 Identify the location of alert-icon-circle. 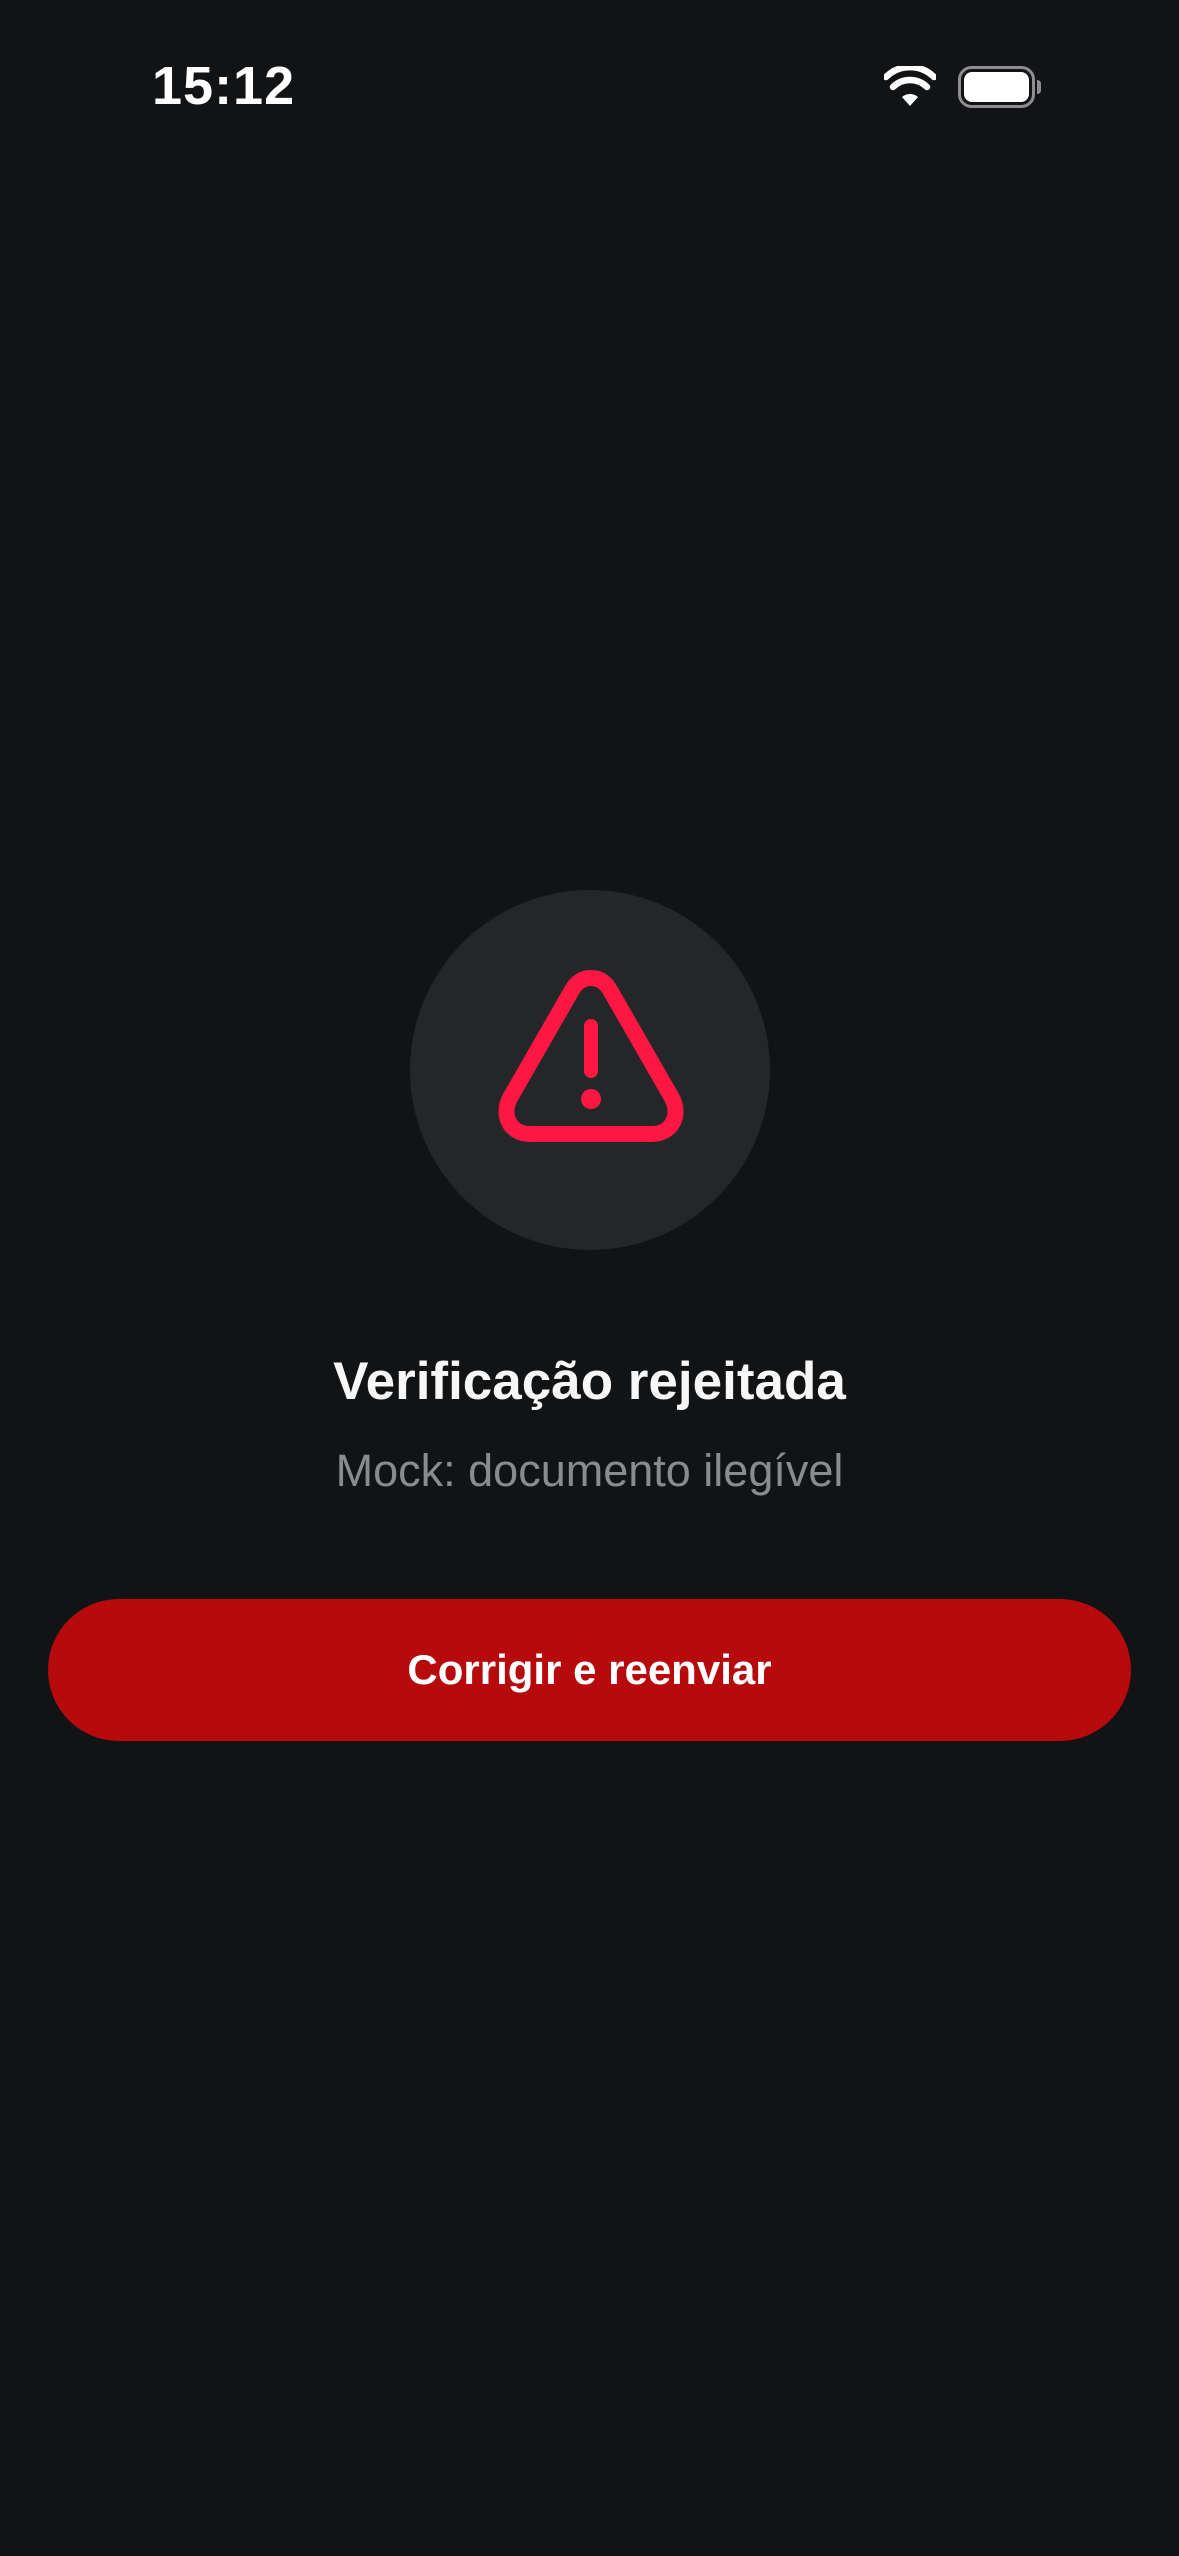
(590, 1070).